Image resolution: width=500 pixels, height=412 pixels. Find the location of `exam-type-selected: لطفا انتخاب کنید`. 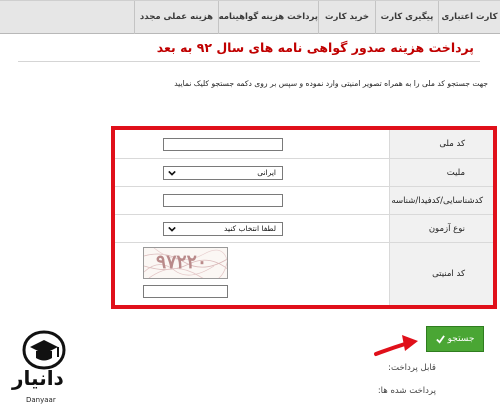

exam-type-selected: لطفا انتخاب کنید is located at coordinates (250, 228).